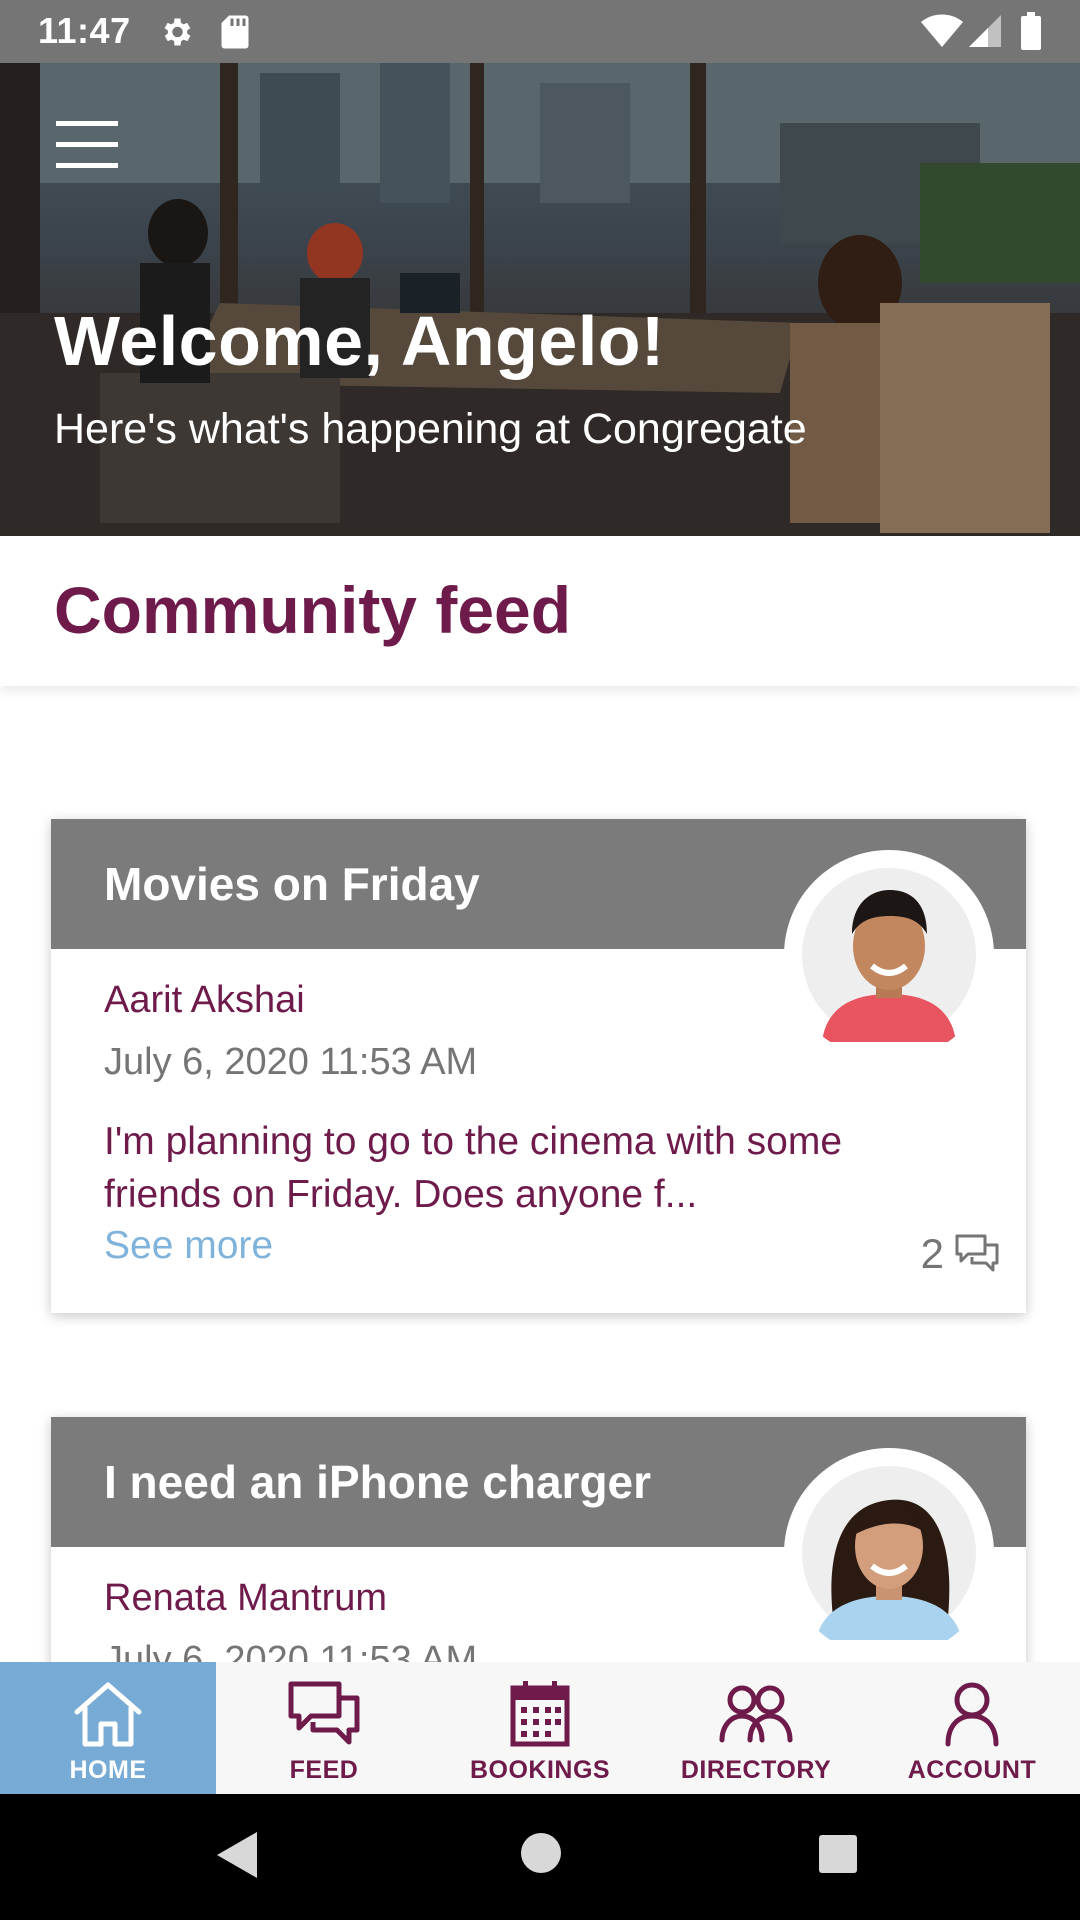  Describe the element at coordinates (177, 32) in the screenshot. I see `settings-gear-icon` at that location.